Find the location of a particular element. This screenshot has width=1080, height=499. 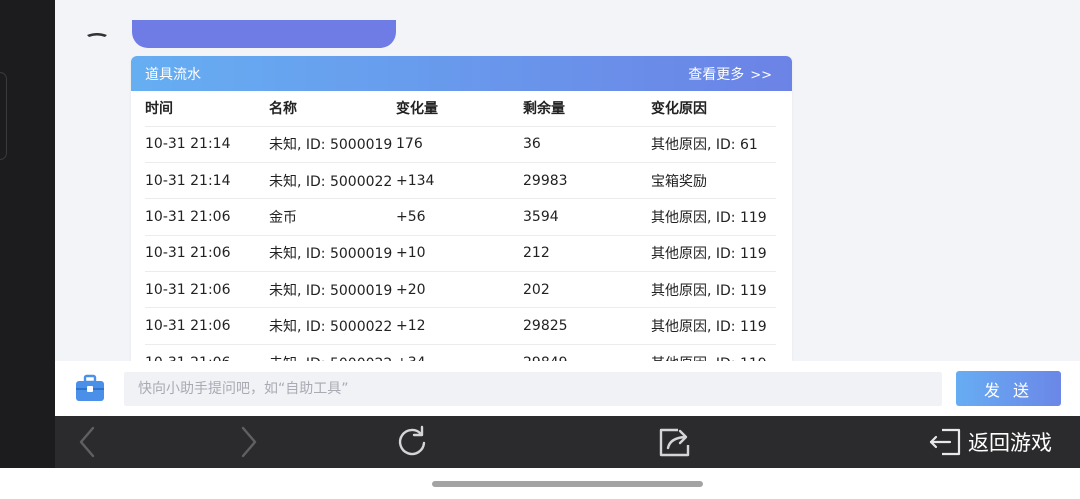

view-more-arrows: >> is located at coordinates (761, 75).